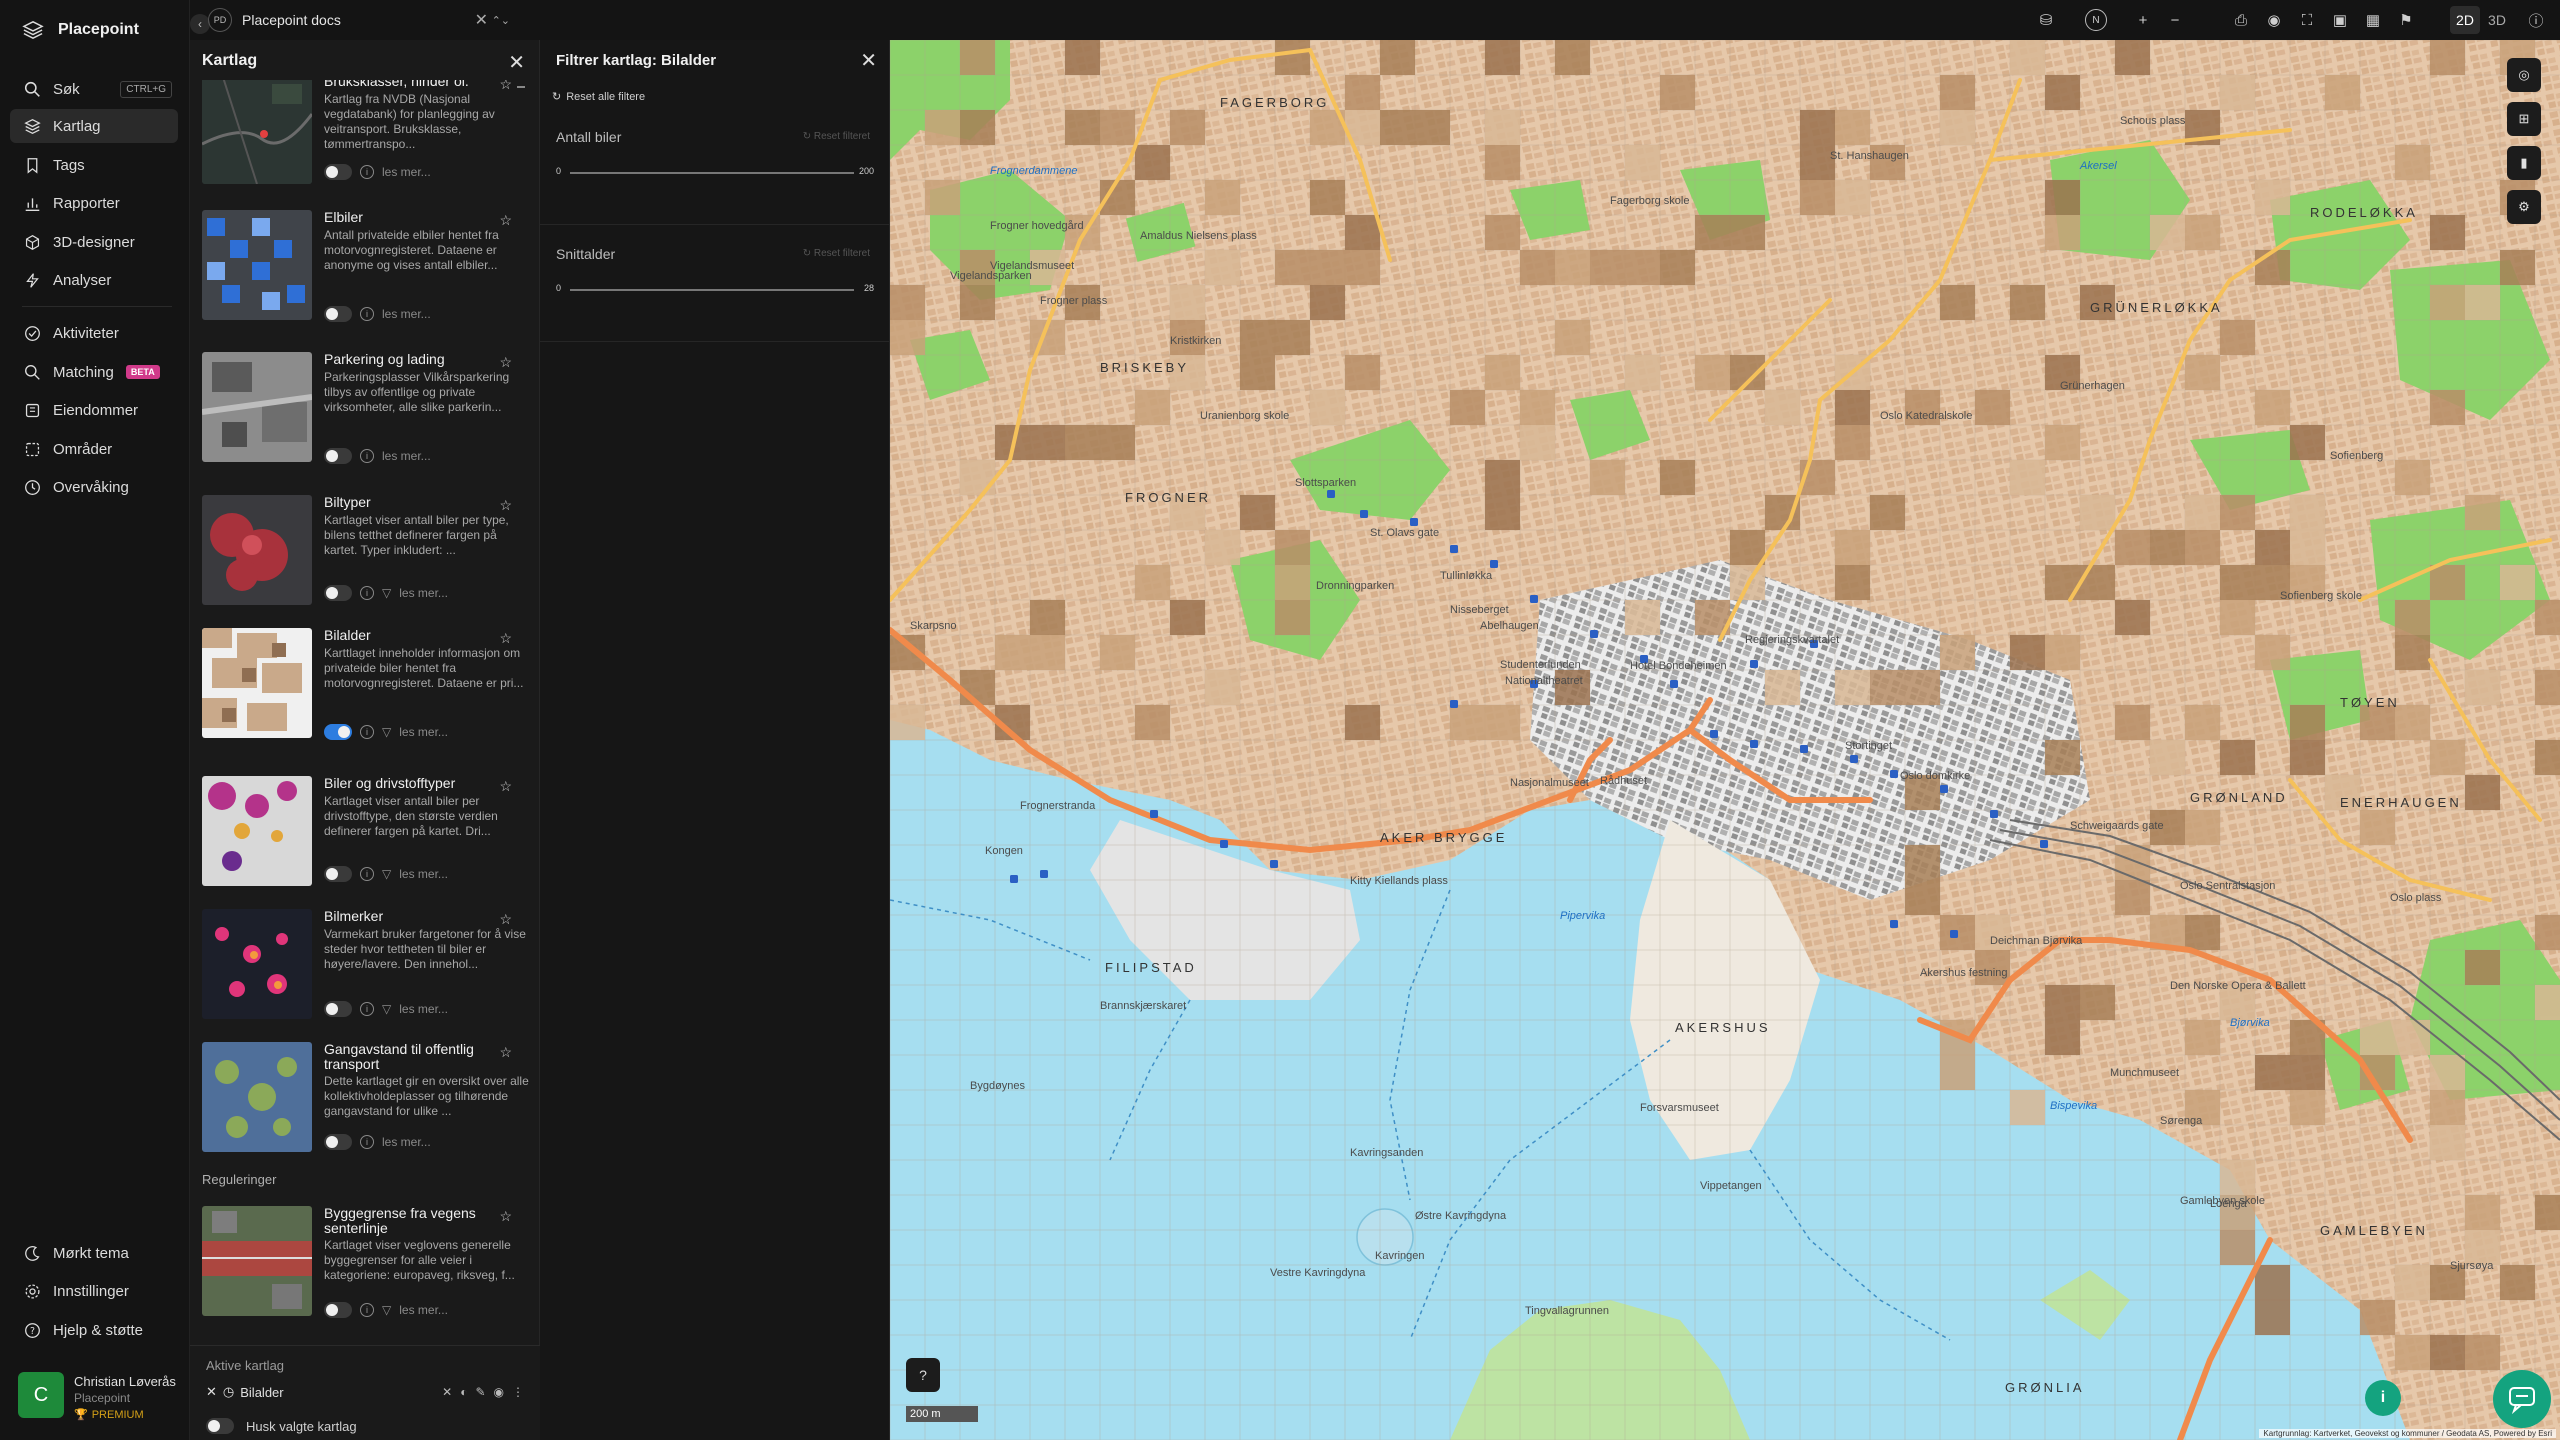 Image resolution: width=2560 pixels, height=1440 pixels. I want to click on nav-3d-designer: 3D-designer, so click(94, 242).